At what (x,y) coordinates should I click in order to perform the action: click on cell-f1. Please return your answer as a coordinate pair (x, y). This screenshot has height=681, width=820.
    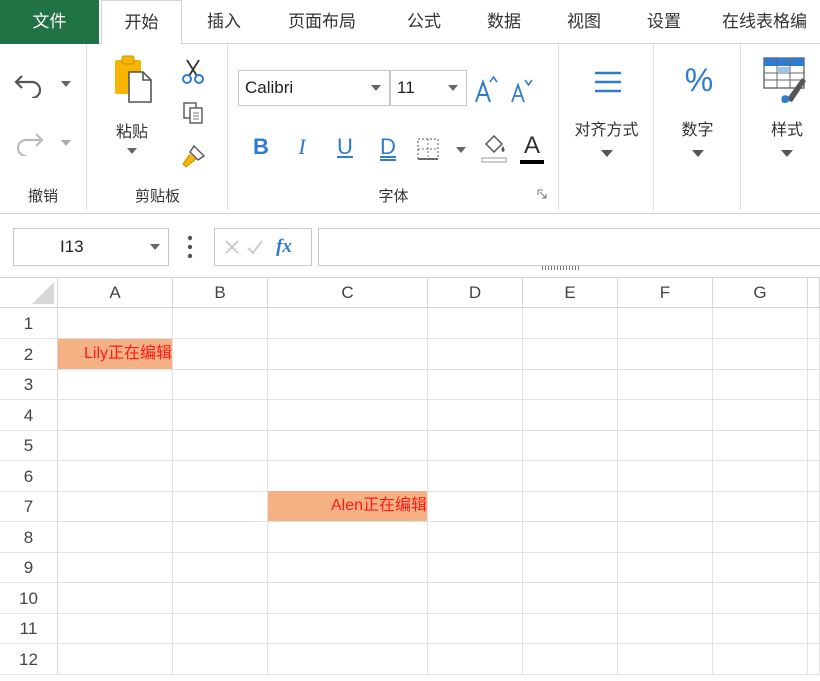
    Looking at the image, I should click on (665, 323).